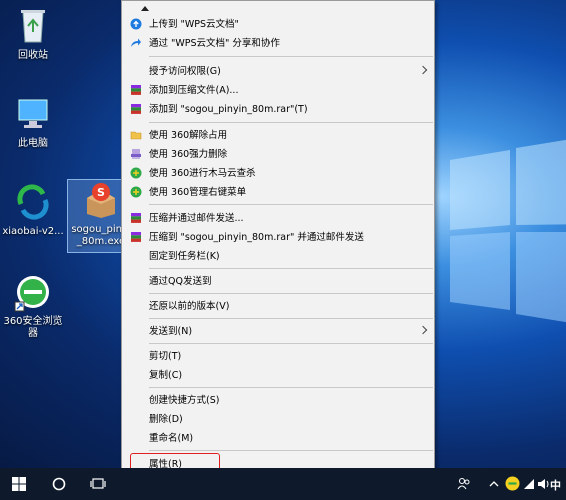  What do you see at coordinates (136, 42) in the screenshot?
I see `share-icon` at bounding box center [136, 42].